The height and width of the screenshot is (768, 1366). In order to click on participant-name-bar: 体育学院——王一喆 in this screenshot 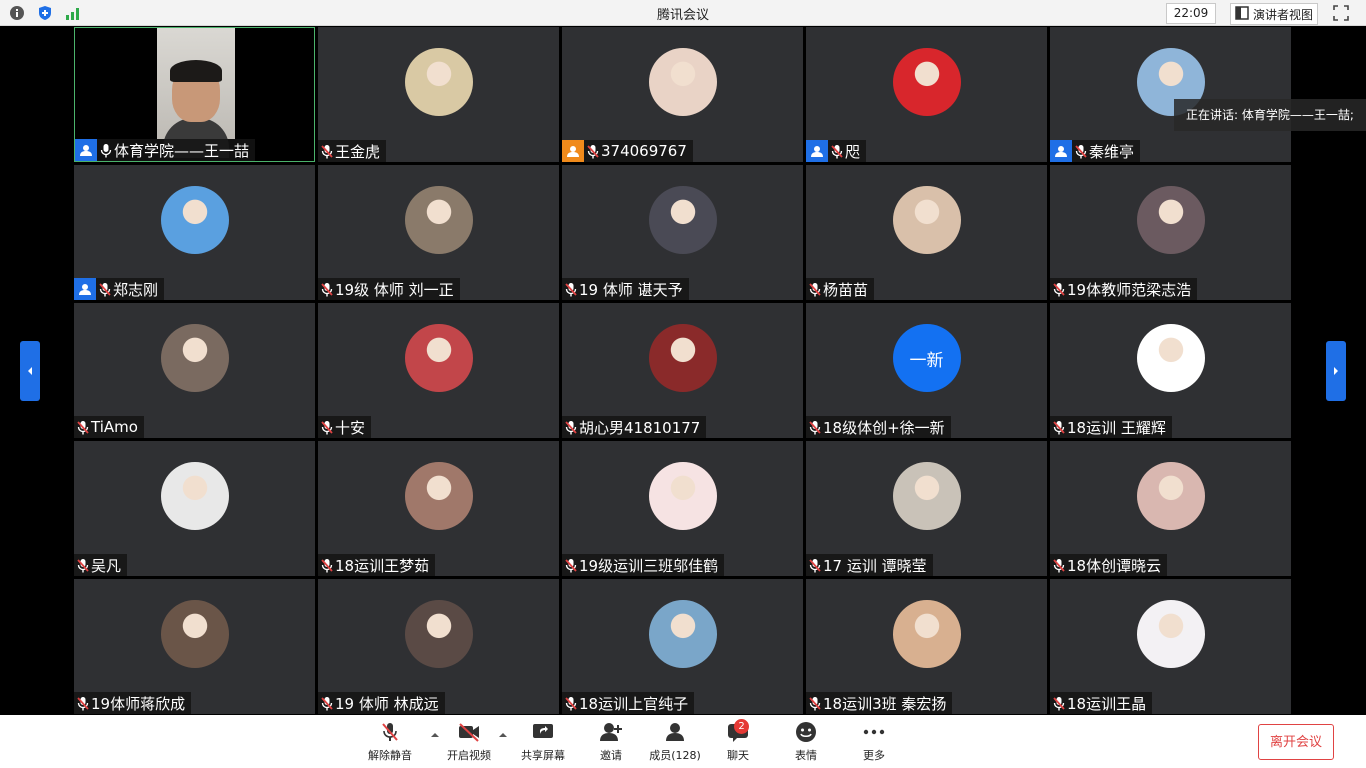, I will do `click(165, 150)`.